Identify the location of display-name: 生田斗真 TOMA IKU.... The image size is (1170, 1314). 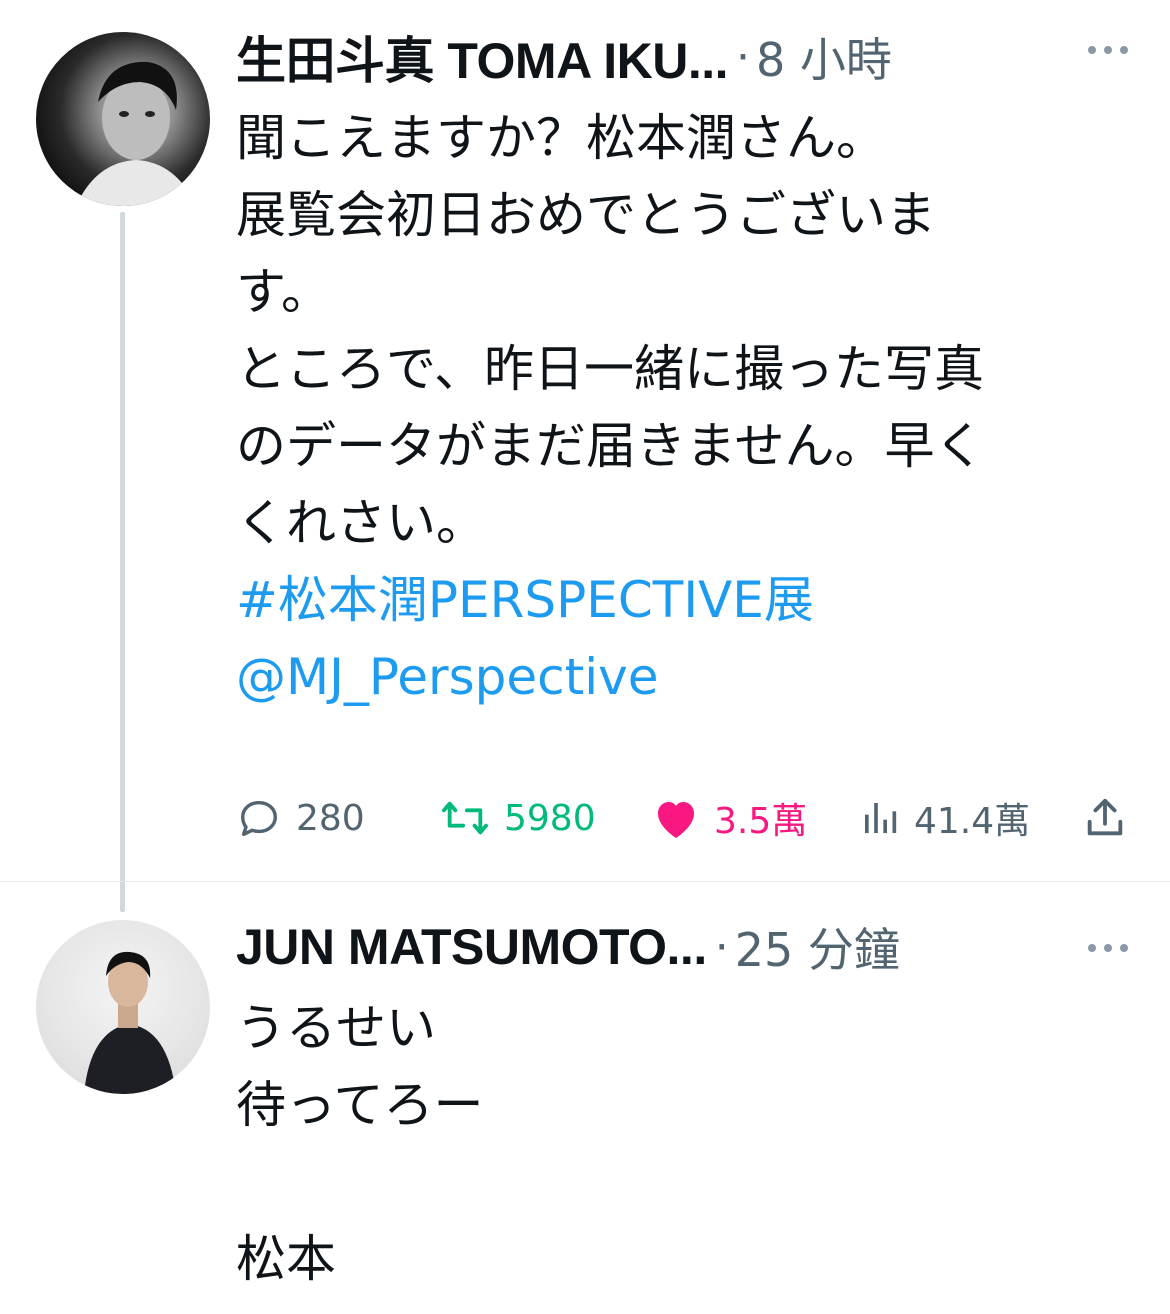
(482, 57).